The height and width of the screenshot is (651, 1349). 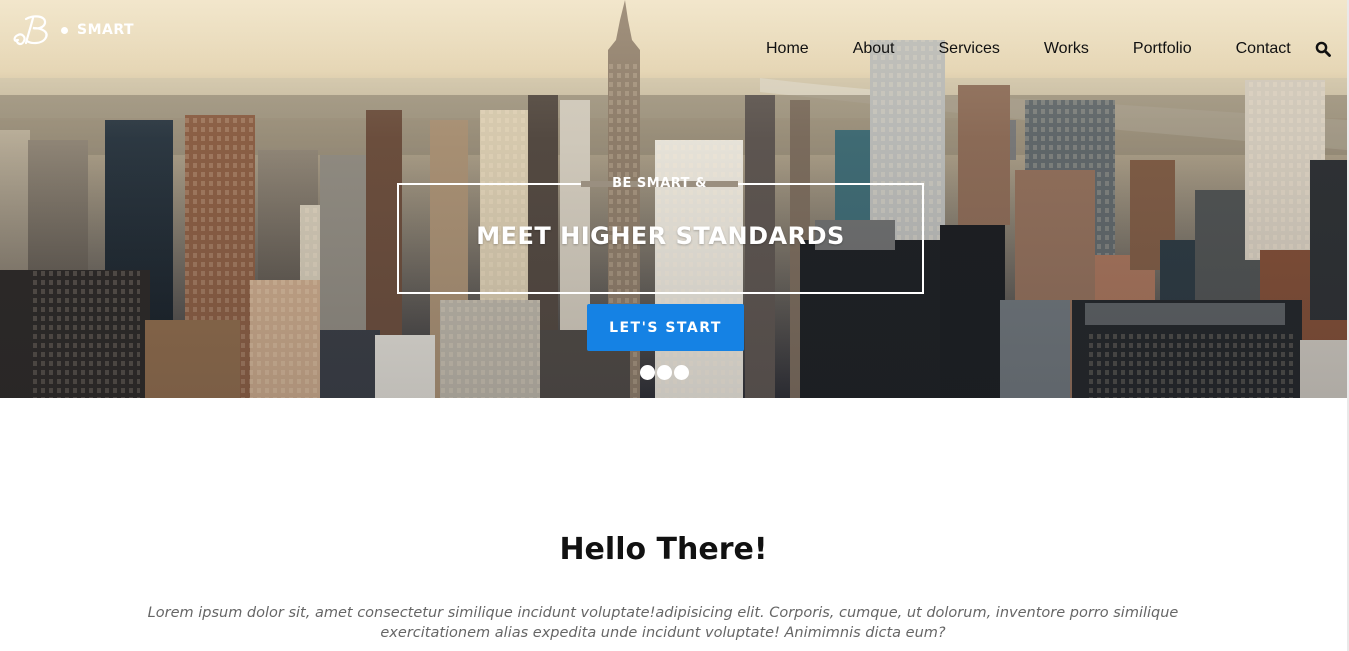 I want to click on section-title: Hello There!, so click(x=663, y=549).